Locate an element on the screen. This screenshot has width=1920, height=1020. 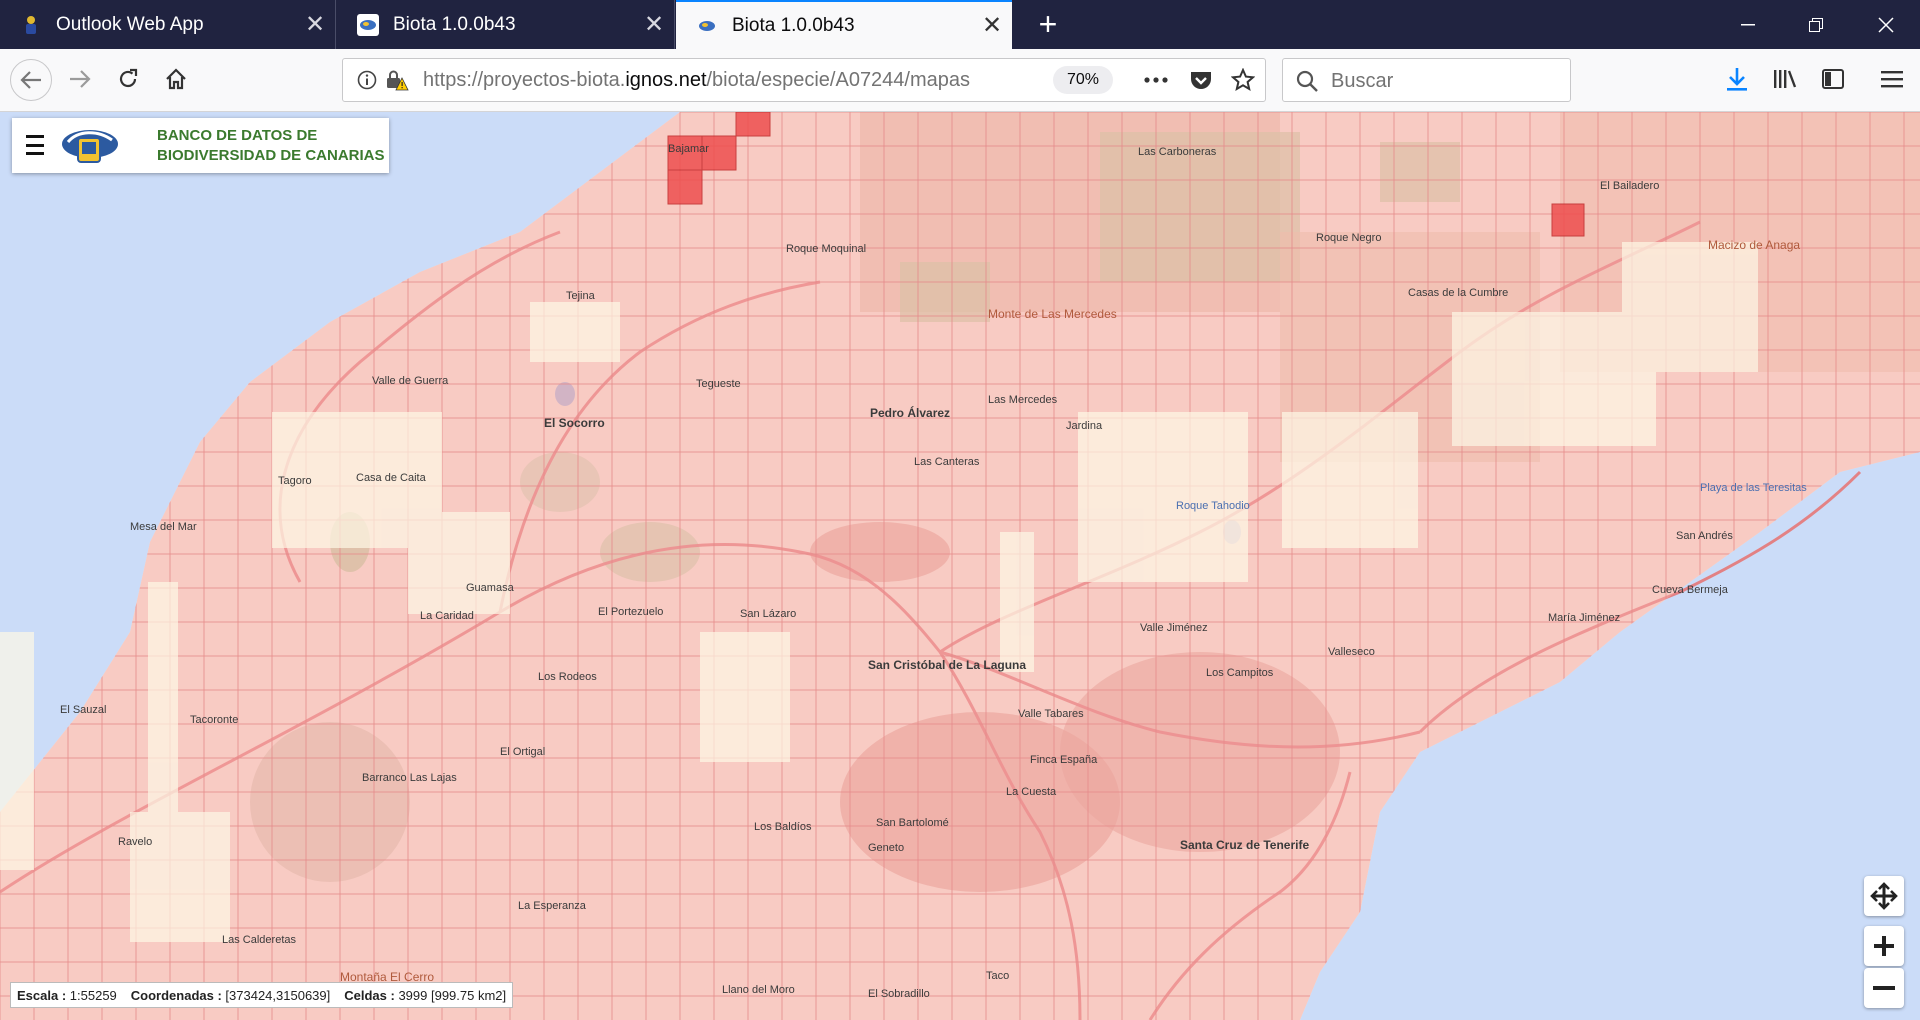
cells-readout: Celdas : 3999 [999.75 km2] is located at coordinates (425, 995).